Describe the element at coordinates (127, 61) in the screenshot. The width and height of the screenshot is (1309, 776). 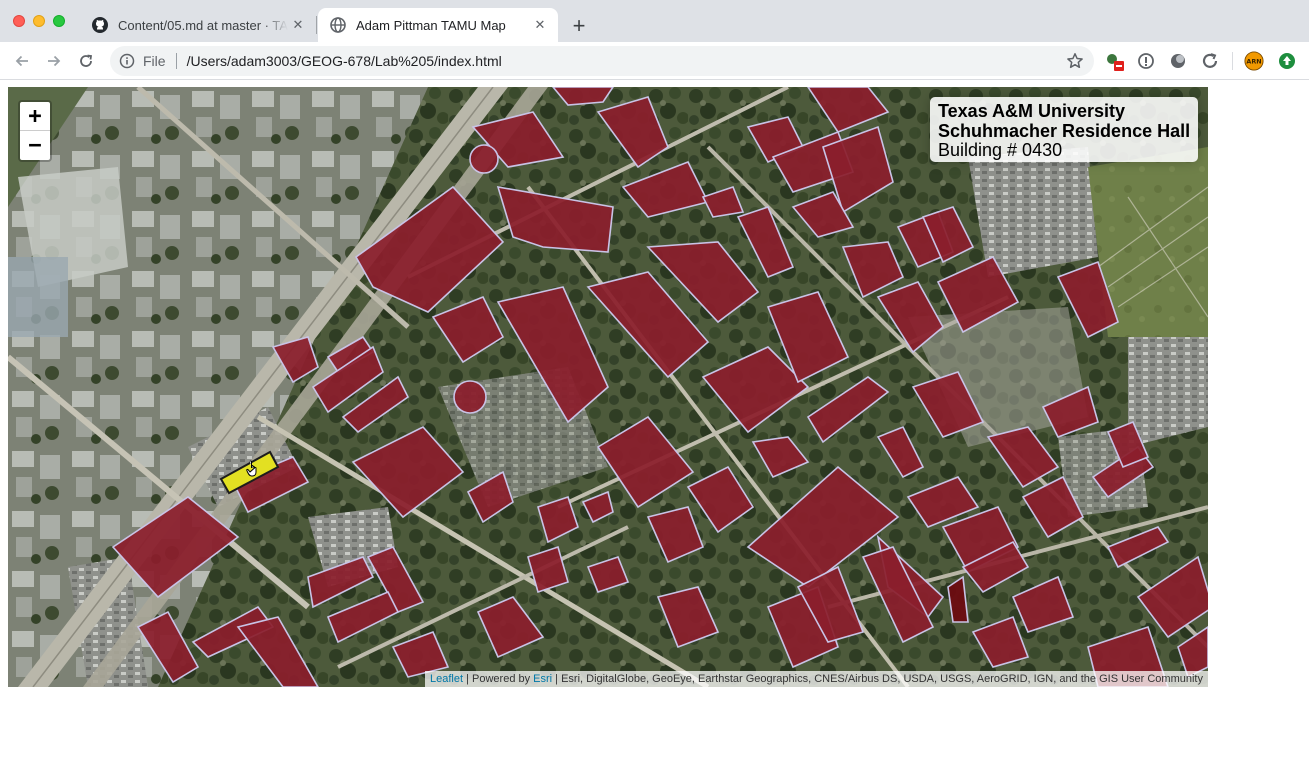
I see `info-icon` at that location.